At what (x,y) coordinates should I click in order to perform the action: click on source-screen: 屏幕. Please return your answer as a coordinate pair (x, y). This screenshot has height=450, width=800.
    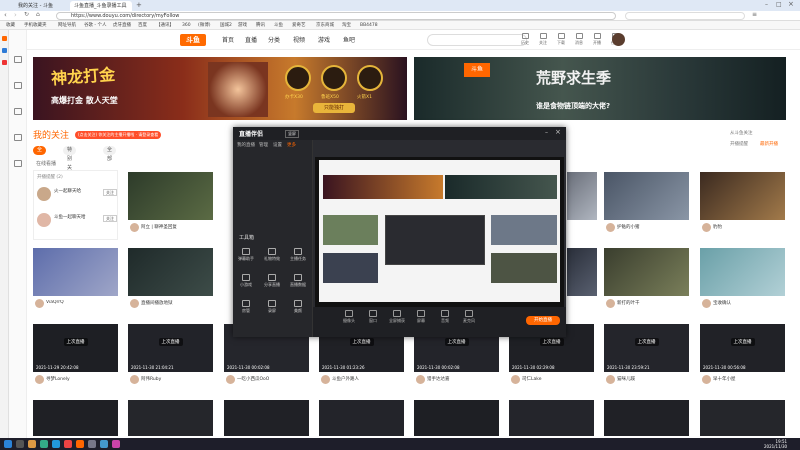
    Looking at the image, I should click on (421, 317).